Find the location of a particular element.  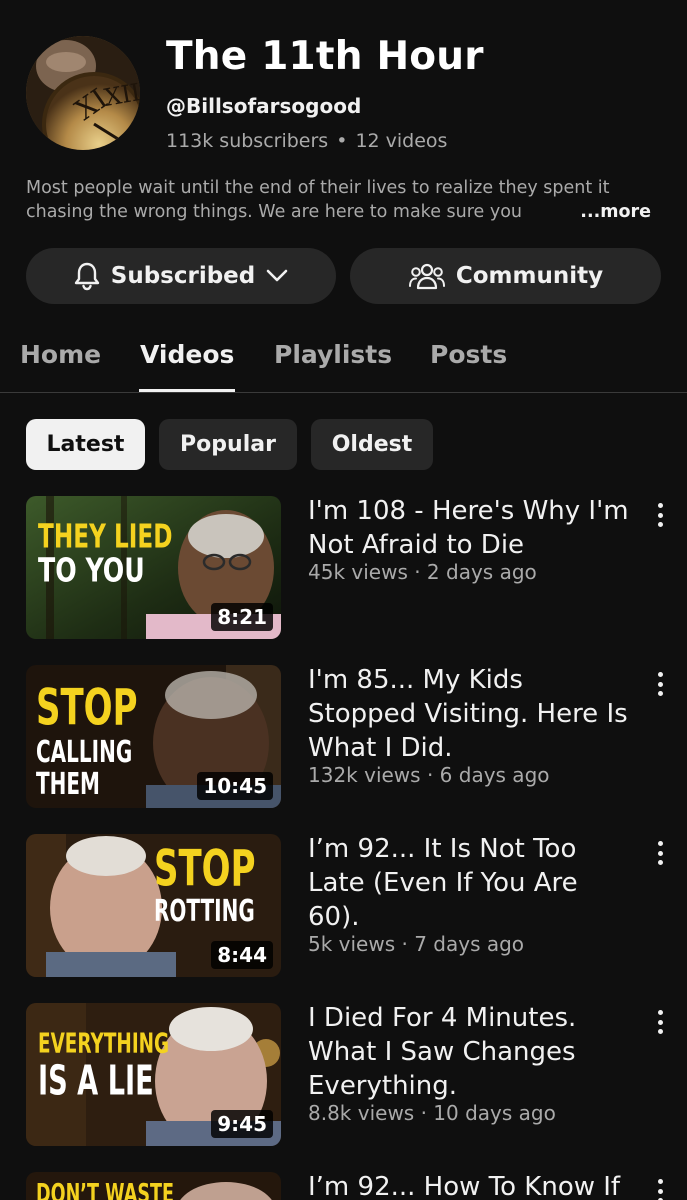

more-link: ...more is located at coordinates (603, 212).